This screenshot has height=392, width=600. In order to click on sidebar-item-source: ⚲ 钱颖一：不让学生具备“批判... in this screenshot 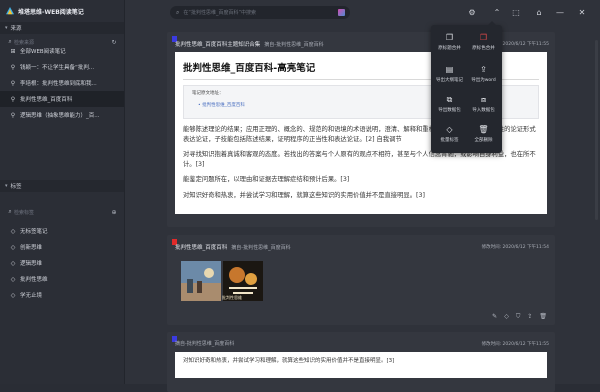, I will do `click(62, 67)`.